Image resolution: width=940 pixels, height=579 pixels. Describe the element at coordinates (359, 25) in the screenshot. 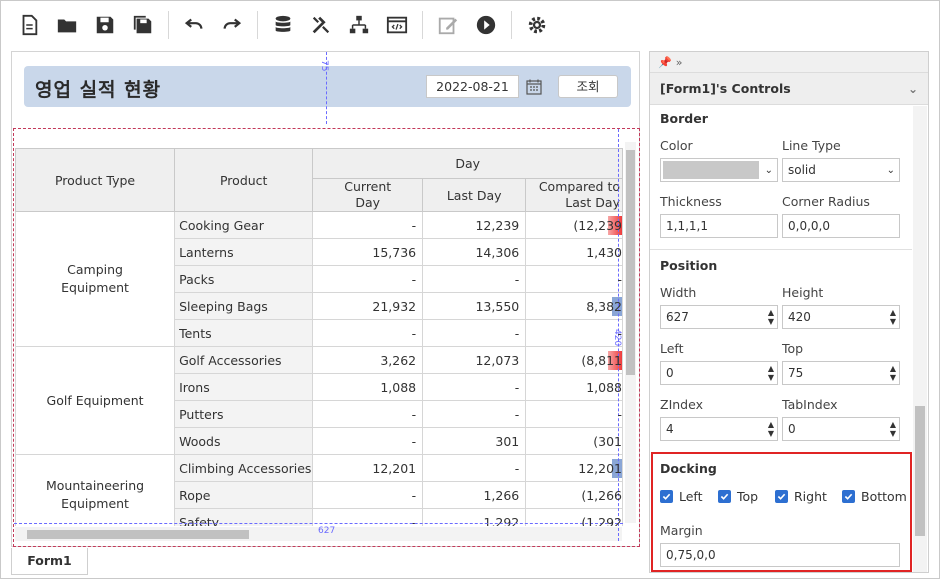

I see `hierarchy-icon` at that location.